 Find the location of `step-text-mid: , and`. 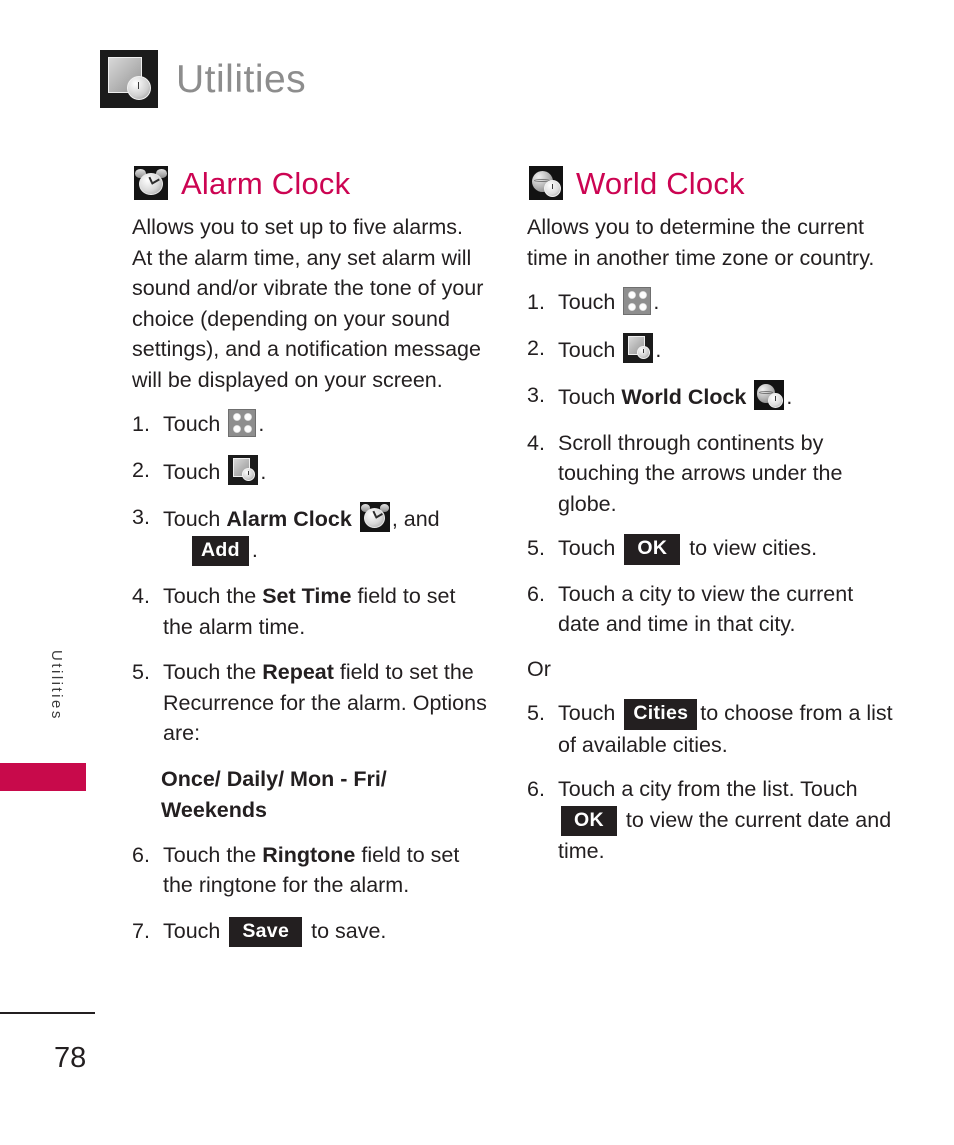

step-text-mid: , and is located at coordinates (415, 519).